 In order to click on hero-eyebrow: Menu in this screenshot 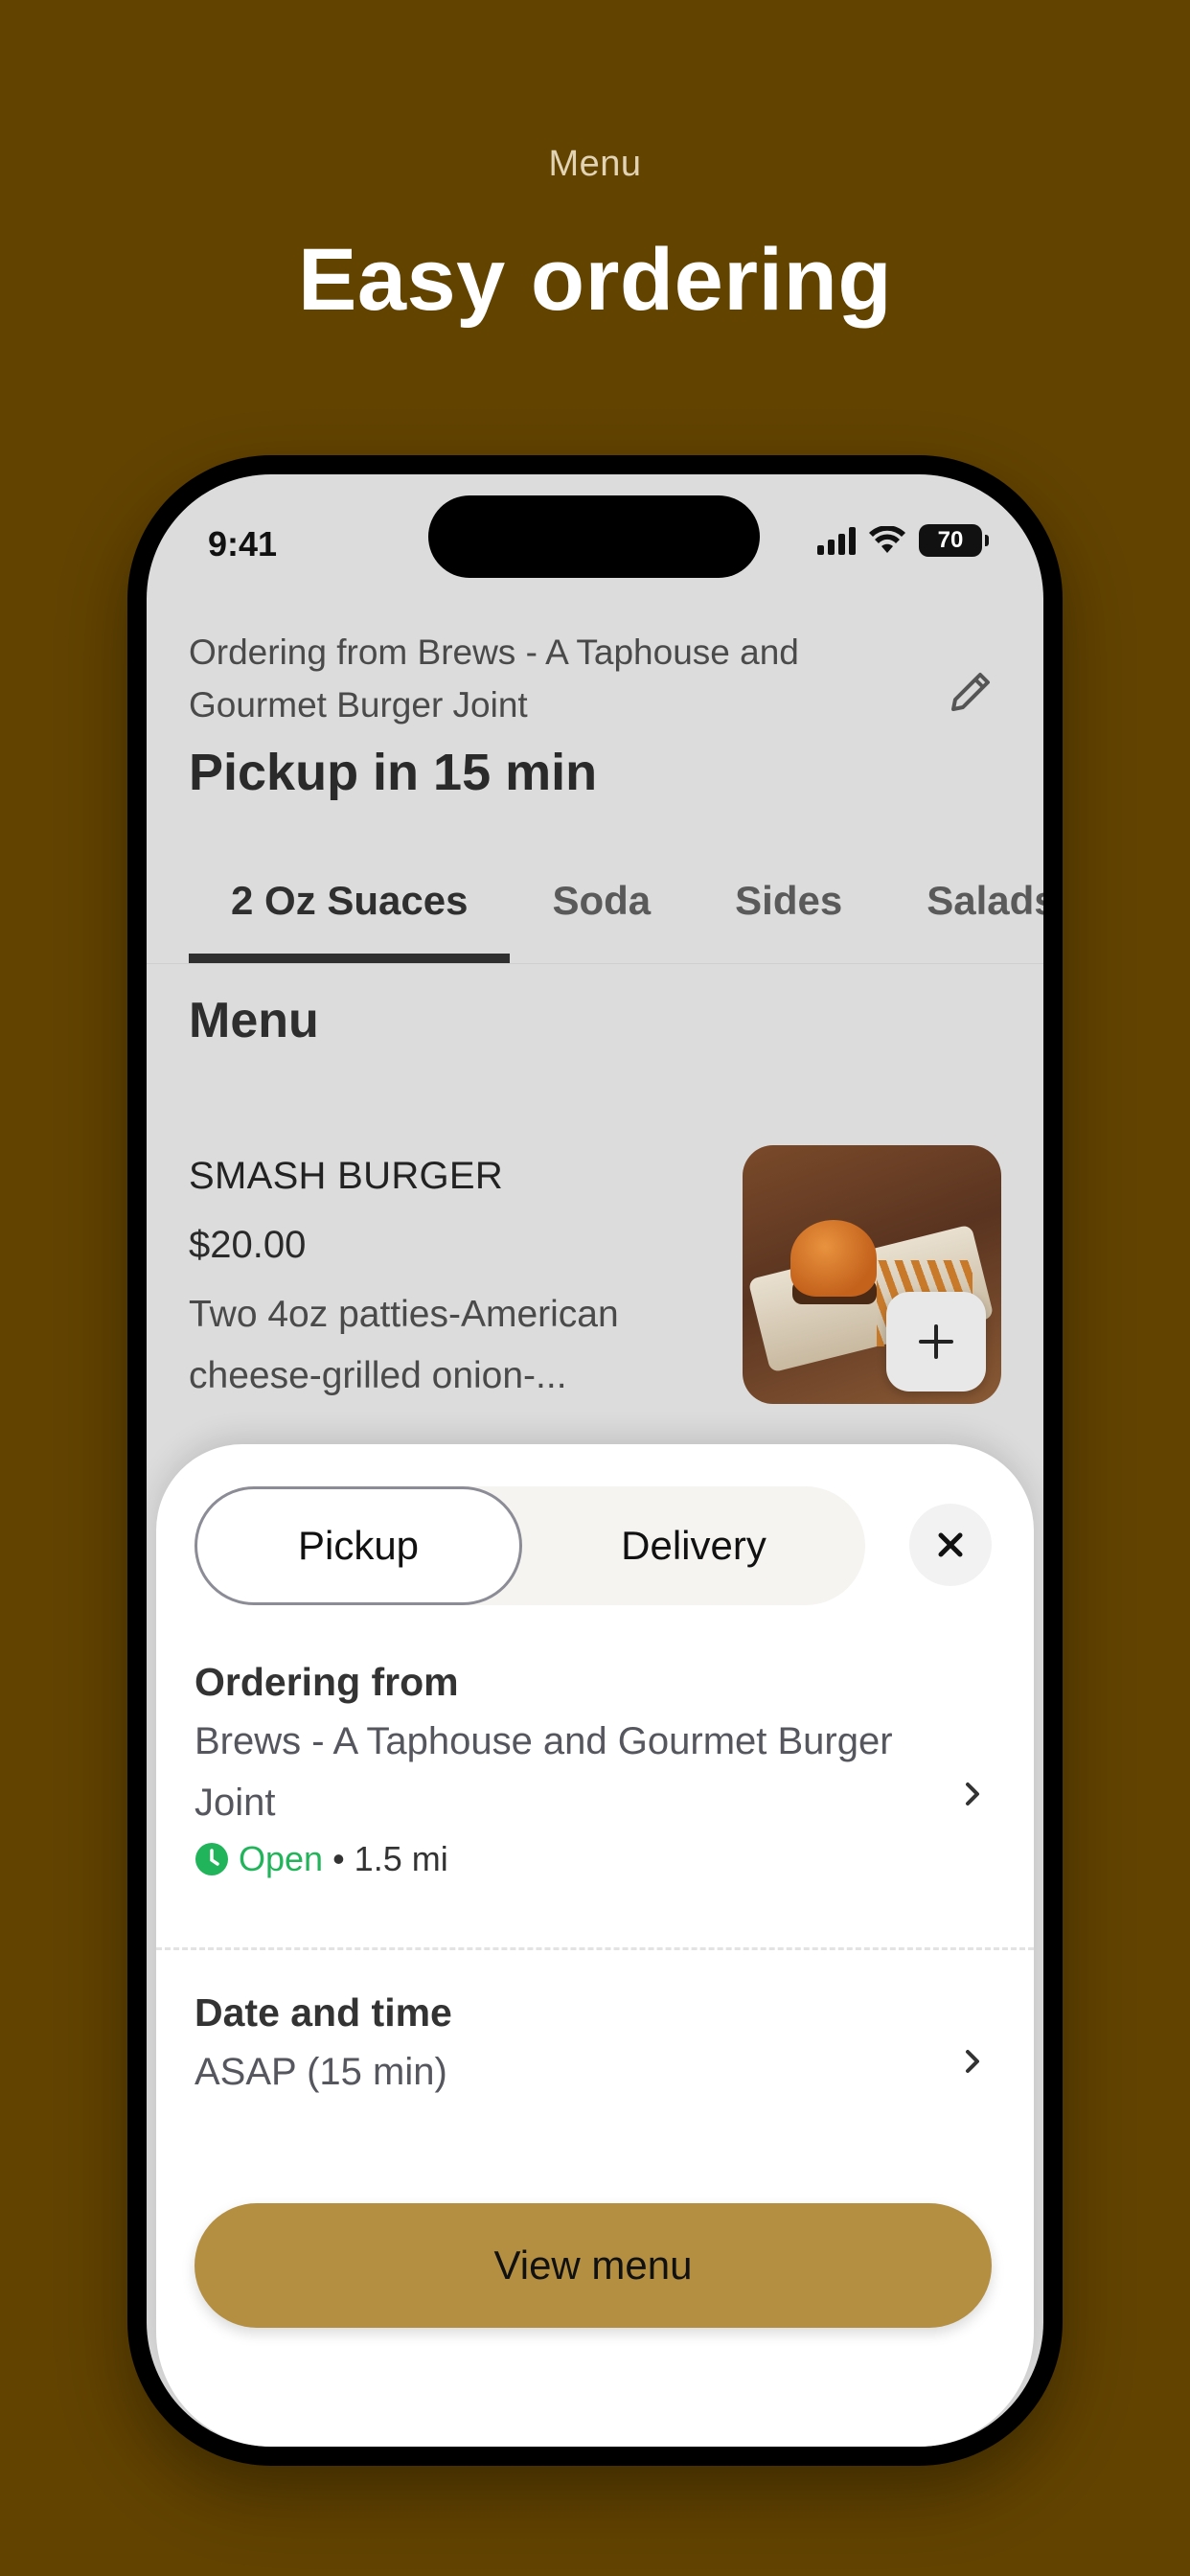, I will do `click(595, 164)`.